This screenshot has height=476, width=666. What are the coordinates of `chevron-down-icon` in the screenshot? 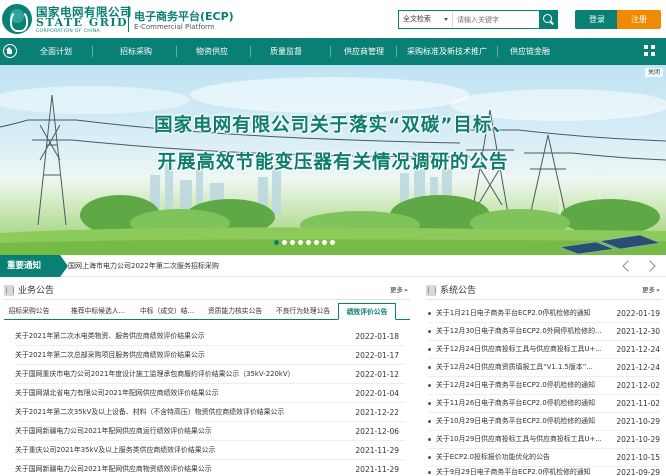 It's located at (446, 19).